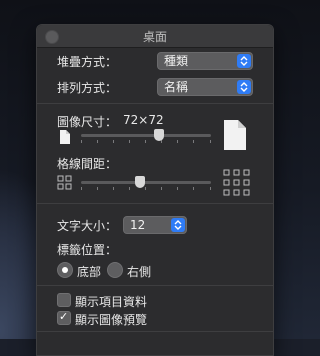 The image size is (320, 356). I want to click on grid-tight-icon, so click(64, 182).